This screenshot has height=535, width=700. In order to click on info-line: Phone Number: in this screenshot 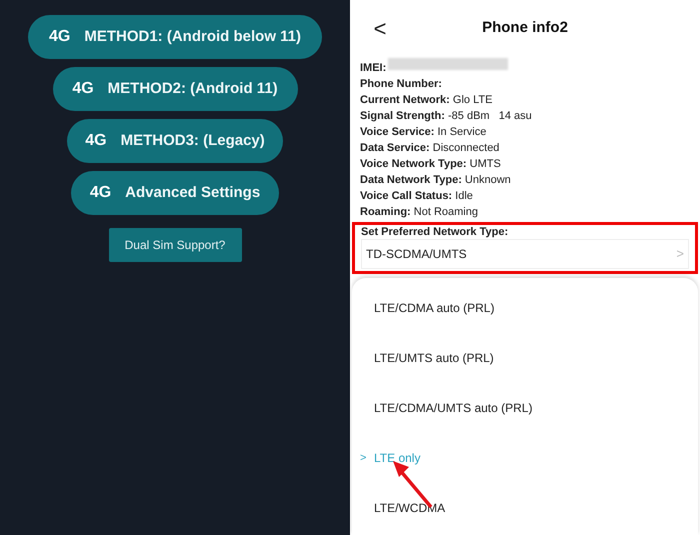, I will do `click(401, 84)`.